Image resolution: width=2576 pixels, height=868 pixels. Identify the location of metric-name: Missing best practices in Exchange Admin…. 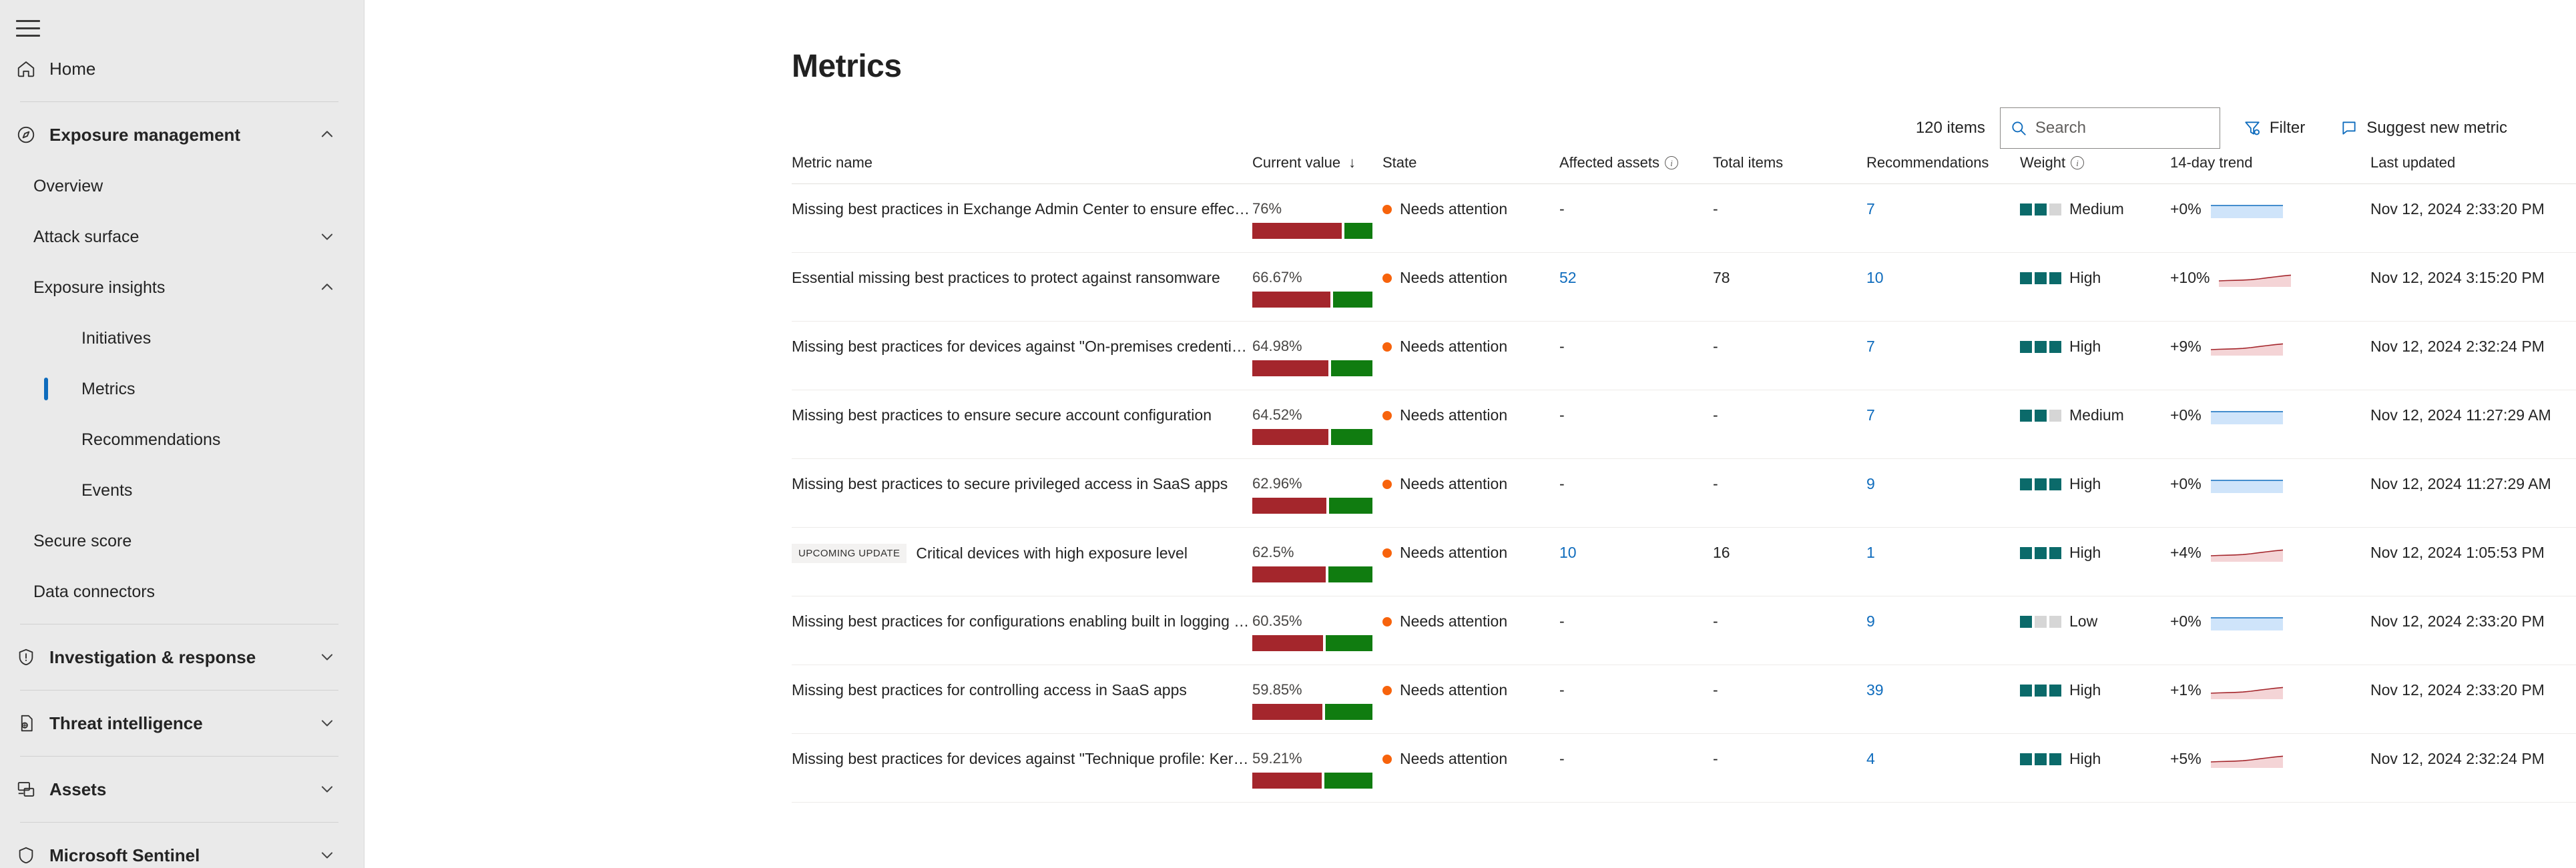
(1022, 209).